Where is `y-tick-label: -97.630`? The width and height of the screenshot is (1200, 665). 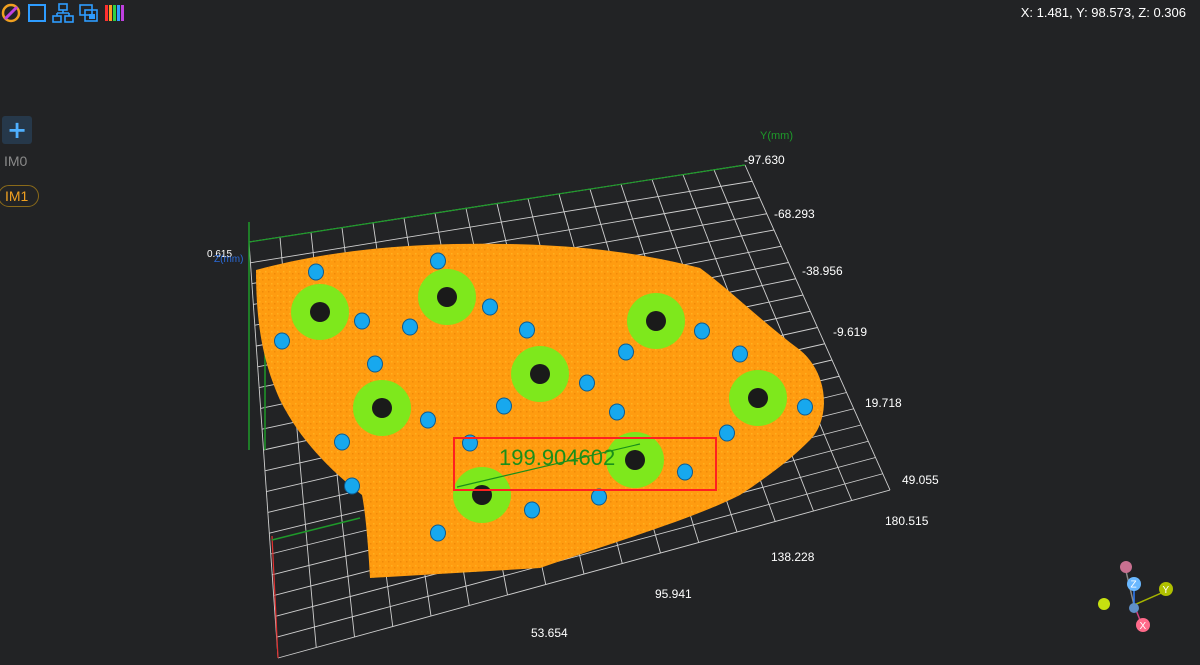
y-tick-label: -97.630 is located at coordinates (764, 160).